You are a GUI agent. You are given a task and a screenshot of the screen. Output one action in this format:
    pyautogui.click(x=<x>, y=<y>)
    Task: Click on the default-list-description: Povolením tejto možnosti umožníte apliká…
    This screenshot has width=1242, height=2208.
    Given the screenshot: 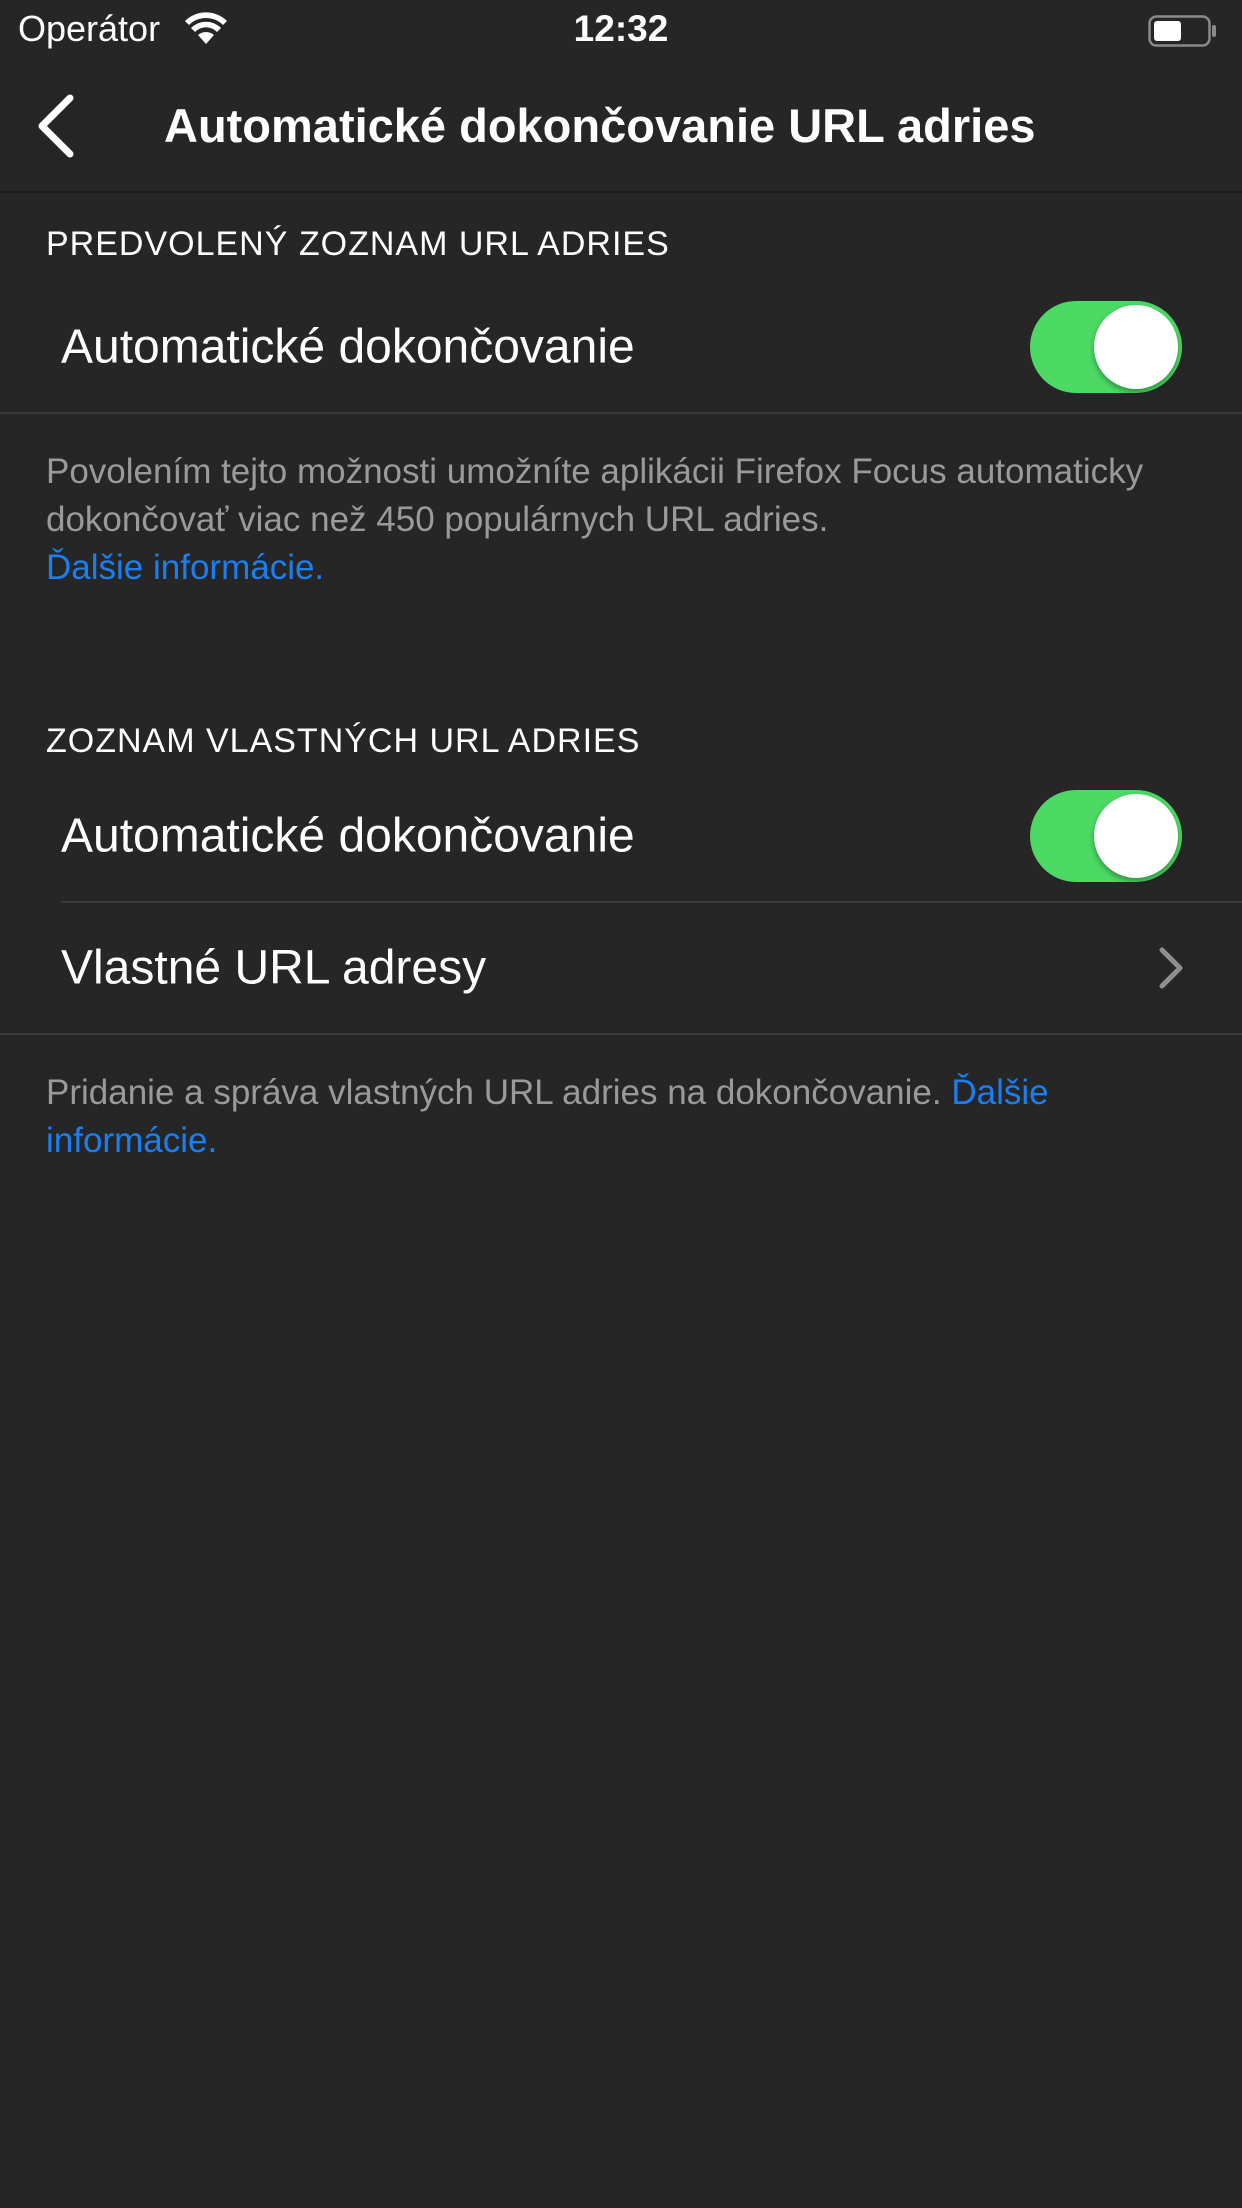 What is the action you would take?
    pyautogui.click(x=621, y=520)
    